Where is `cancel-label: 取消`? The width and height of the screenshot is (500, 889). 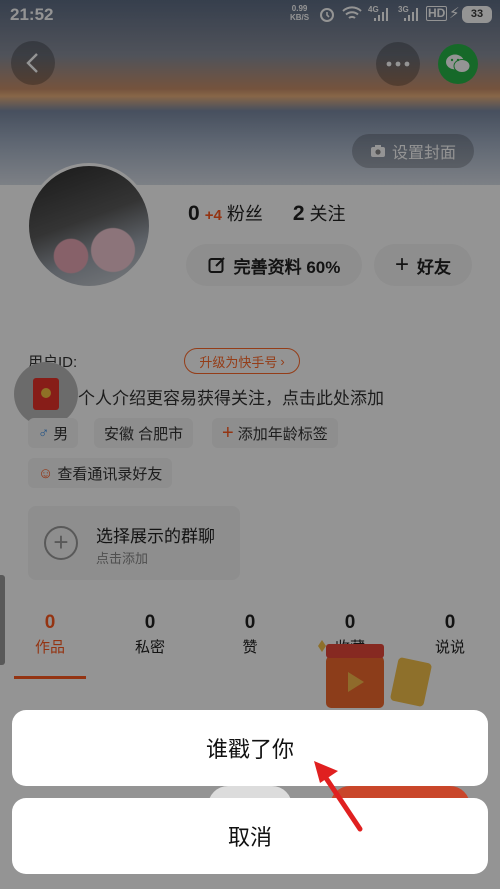 cancel-label: 取消 is located at coordinates (249, 837).